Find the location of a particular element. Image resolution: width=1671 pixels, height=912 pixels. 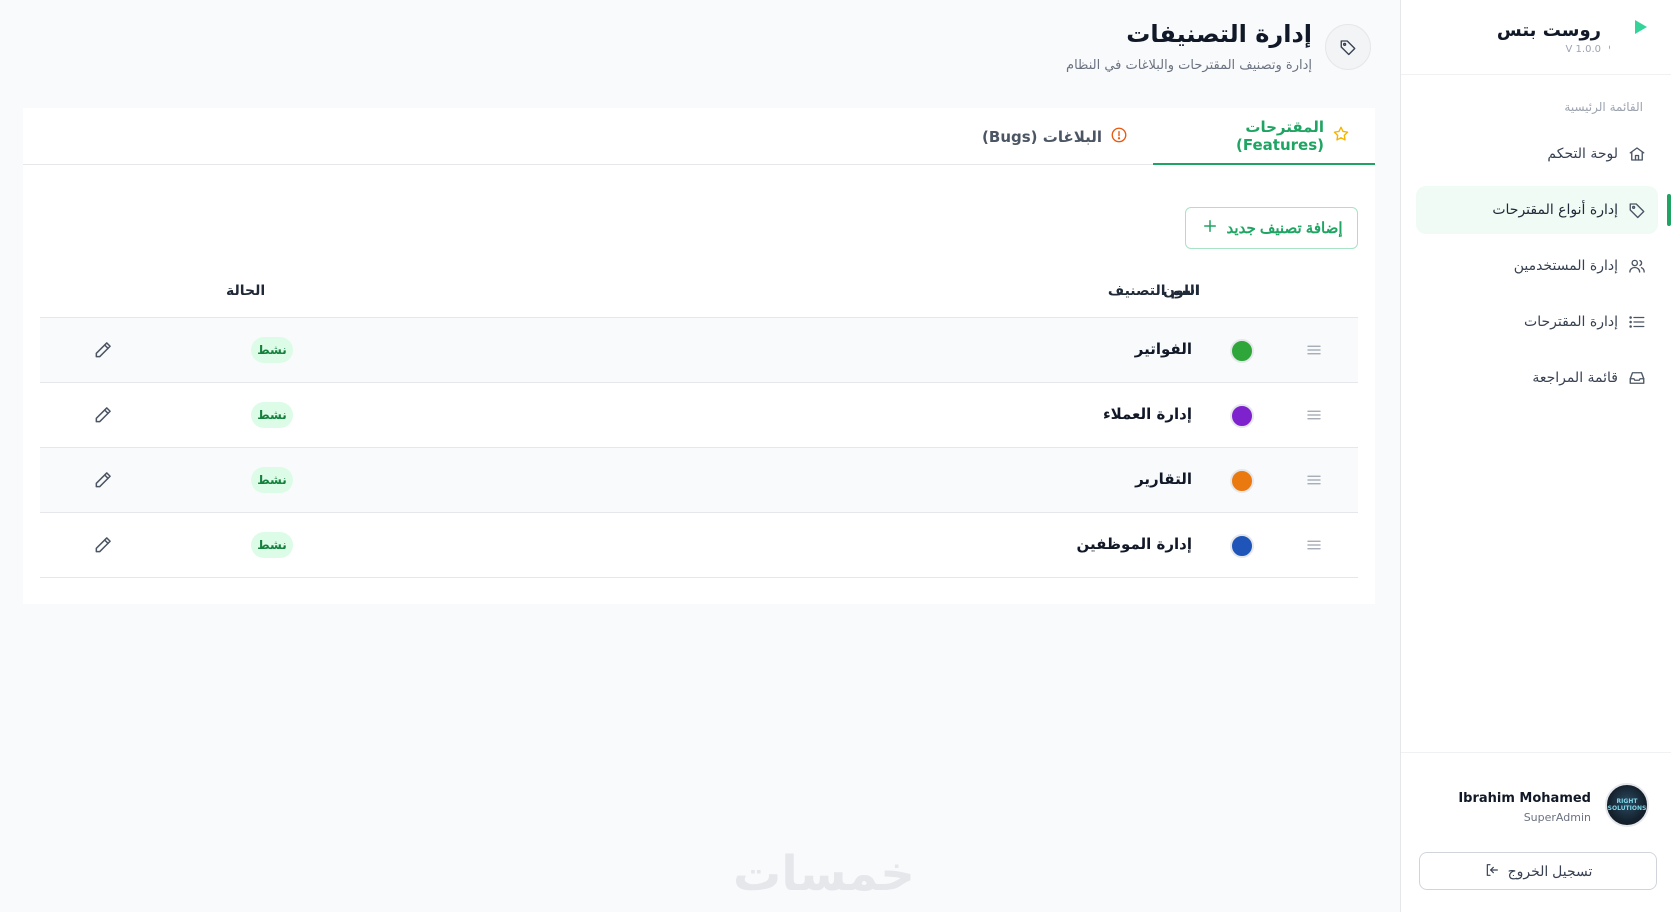

tab-features: المقترحات (Features) is located at coordinates (1264, 136).